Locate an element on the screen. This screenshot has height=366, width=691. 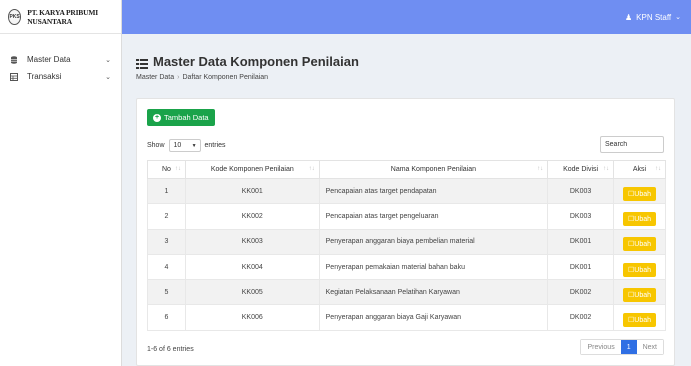
list-icon is located at coordinates (142, 63).